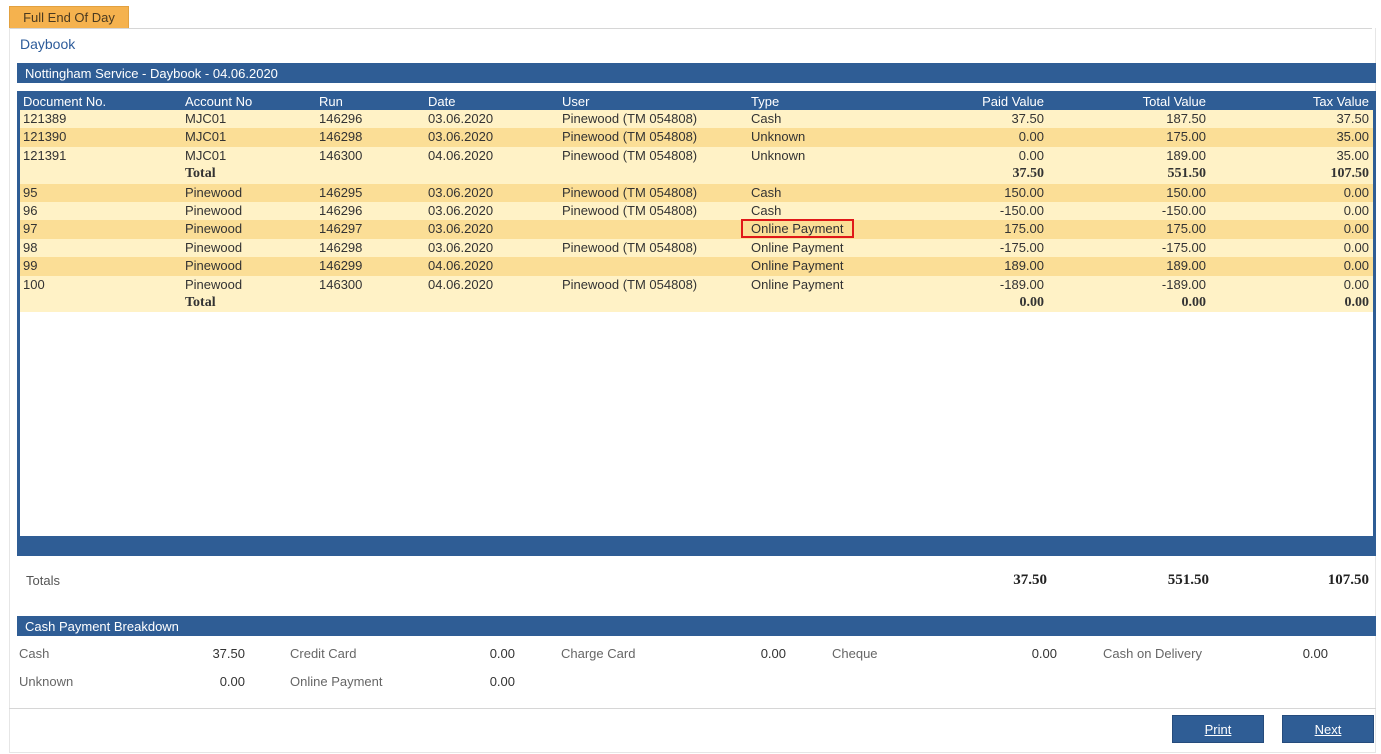  What do you see at coordinates (69, 17) in the screenshot?
I see `tab-full-end-of-day: Full End Of Day` at bounding box center [69, 17].